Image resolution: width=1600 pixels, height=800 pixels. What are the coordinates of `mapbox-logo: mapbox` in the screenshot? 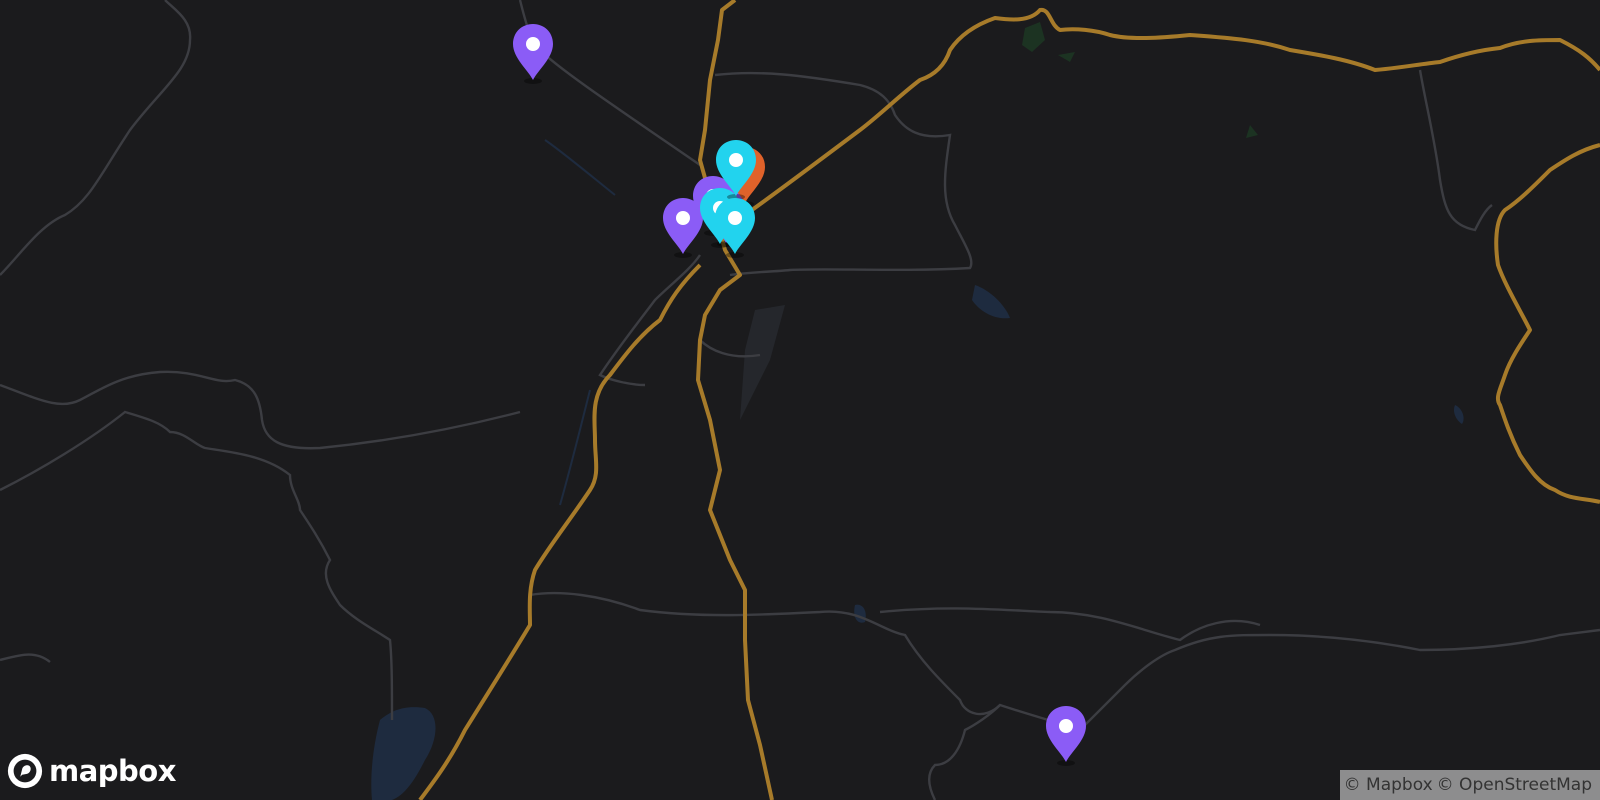 It's located at (91, 771).